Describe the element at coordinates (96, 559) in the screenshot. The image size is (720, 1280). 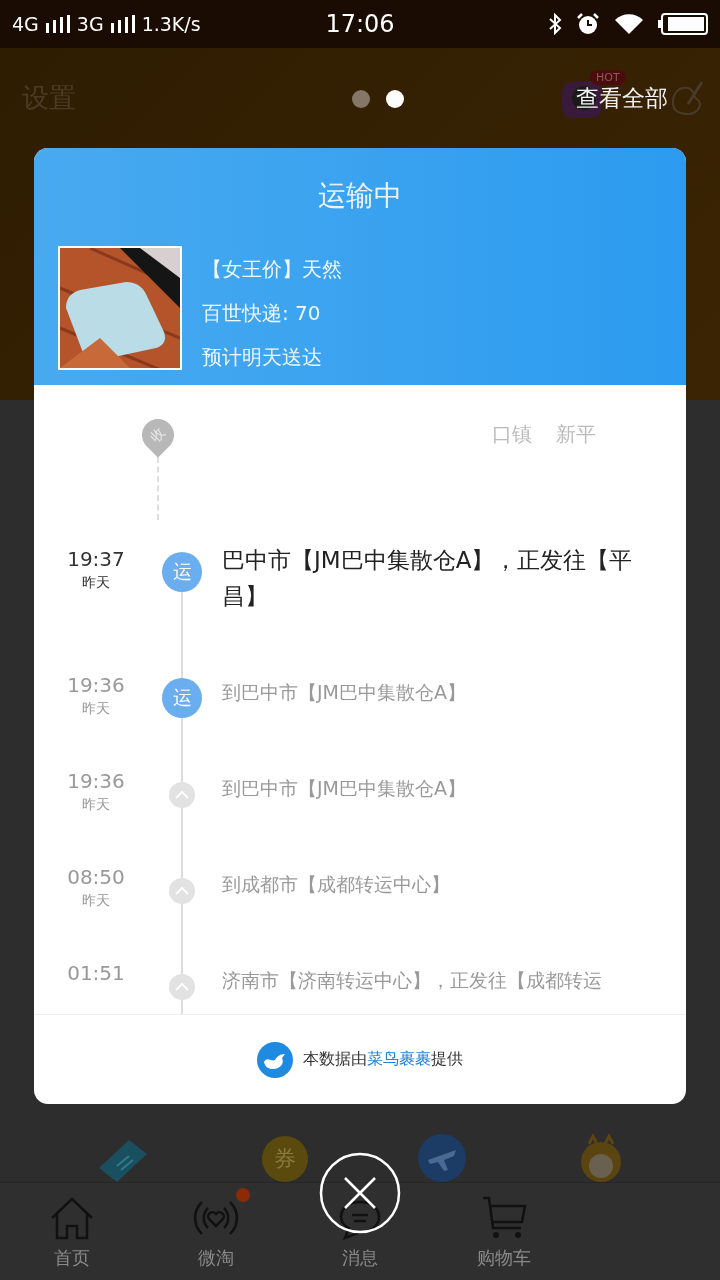
I see `event-time: 19:37` at that location.